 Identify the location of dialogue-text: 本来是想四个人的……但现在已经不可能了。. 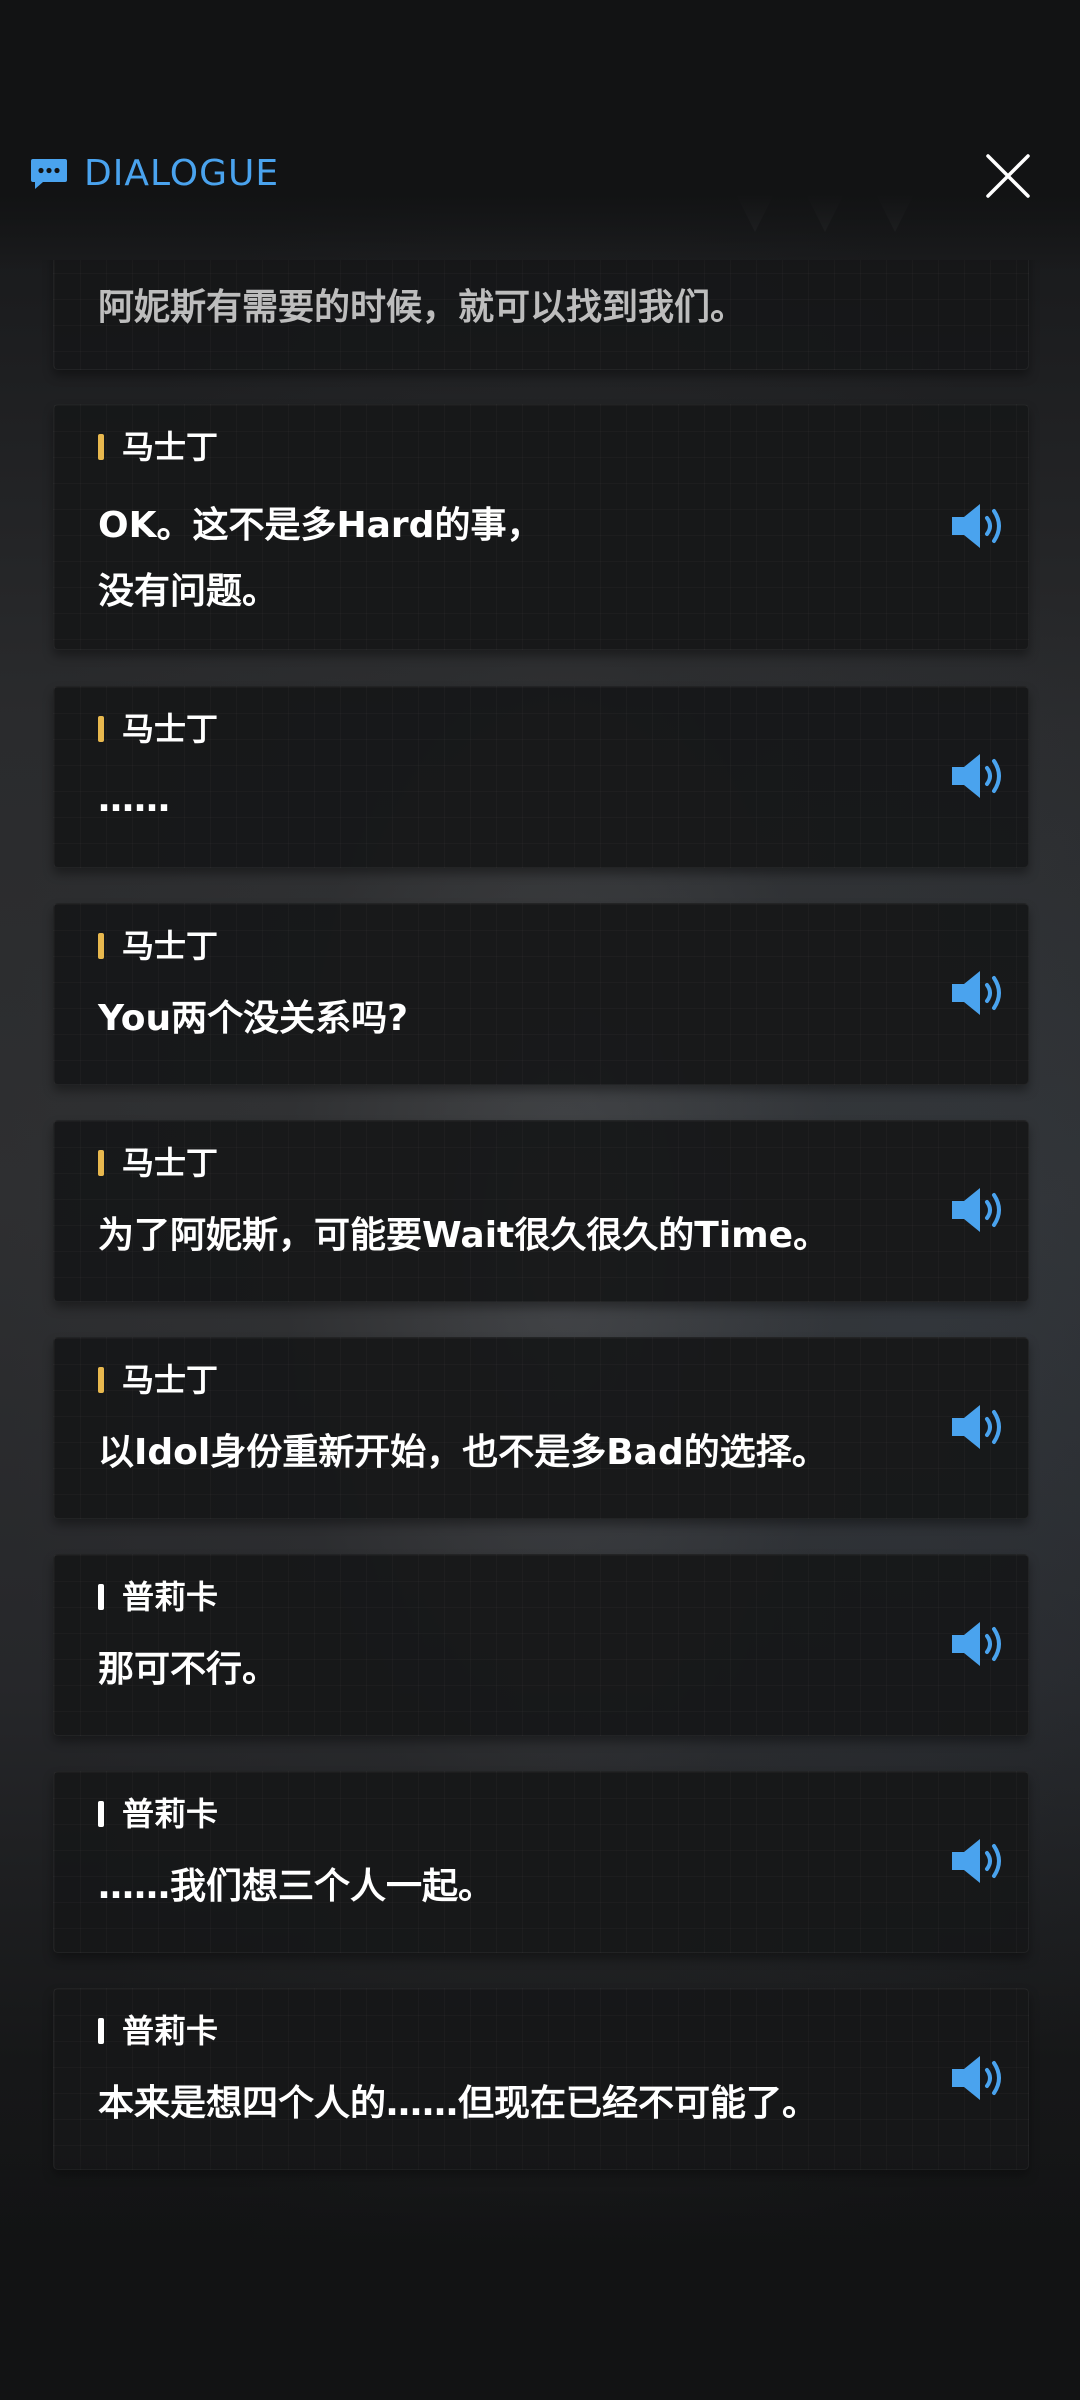
(458, 2103).